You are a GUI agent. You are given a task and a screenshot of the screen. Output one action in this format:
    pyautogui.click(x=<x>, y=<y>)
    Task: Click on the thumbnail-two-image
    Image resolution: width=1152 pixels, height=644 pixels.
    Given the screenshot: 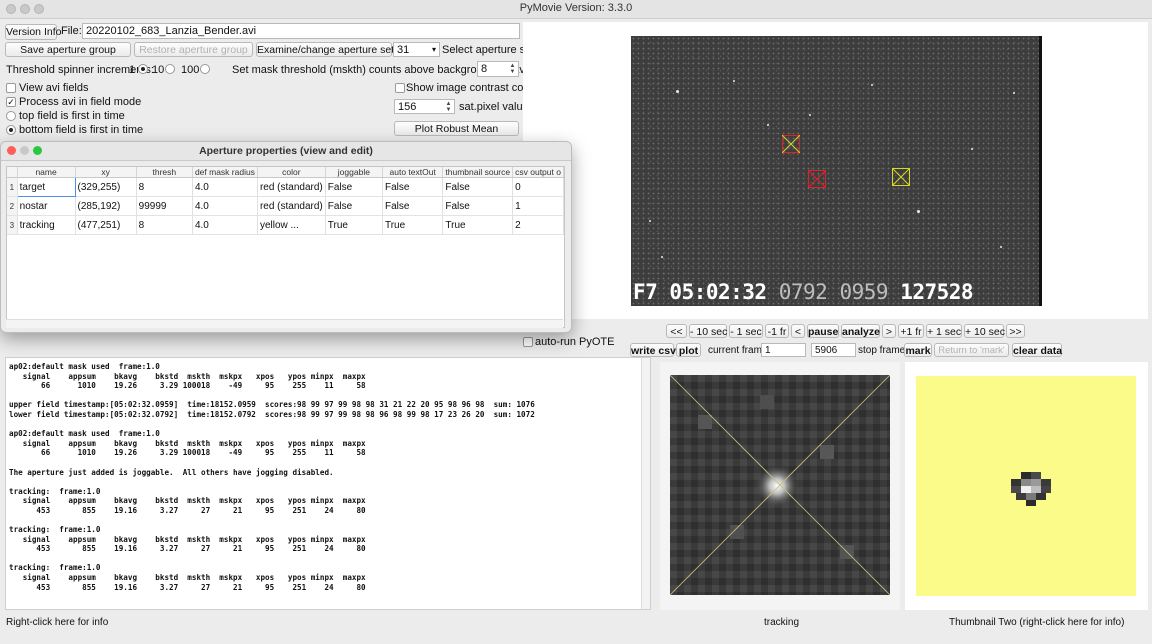 What is the action you would take?
    pyautogui.click(x=1026, y=486)
    